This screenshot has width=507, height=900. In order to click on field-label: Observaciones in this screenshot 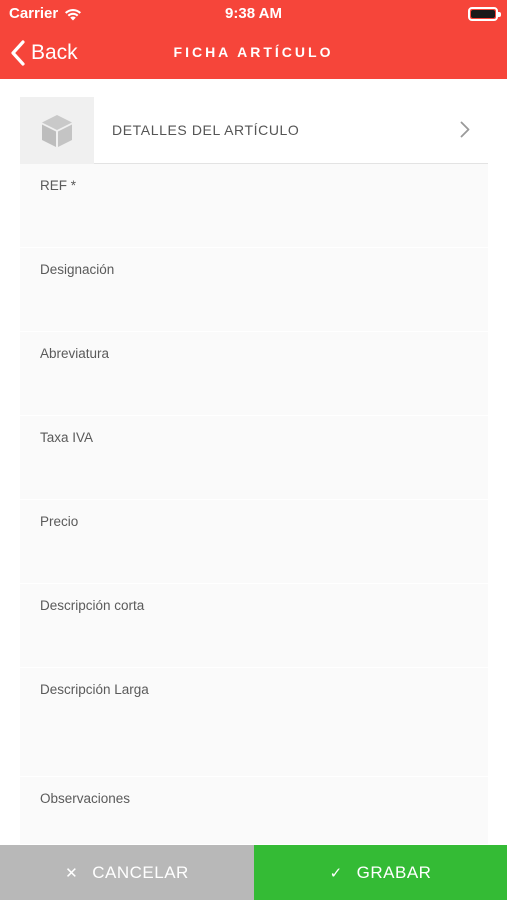, I will do `click(85, 798)`.